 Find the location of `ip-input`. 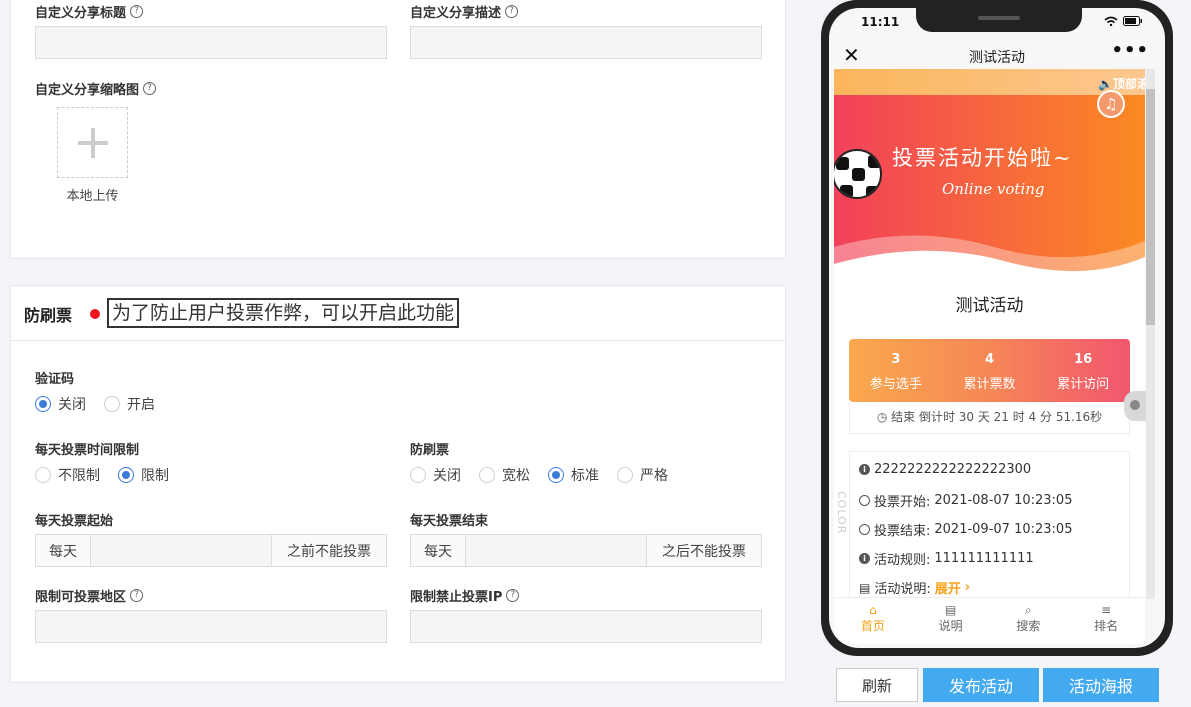

ip-input is located at coordinates (586, 626).